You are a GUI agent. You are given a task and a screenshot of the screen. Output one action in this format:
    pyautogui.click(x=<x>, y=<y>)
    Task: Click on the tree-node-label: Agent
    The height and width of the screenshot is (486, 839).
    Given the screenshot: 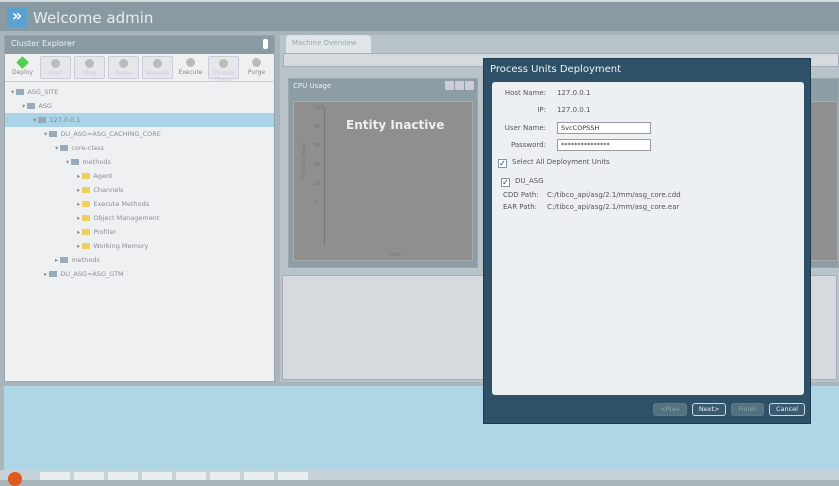 What is the action you would take?
    pyautogui.click(x=103, y=176)
    